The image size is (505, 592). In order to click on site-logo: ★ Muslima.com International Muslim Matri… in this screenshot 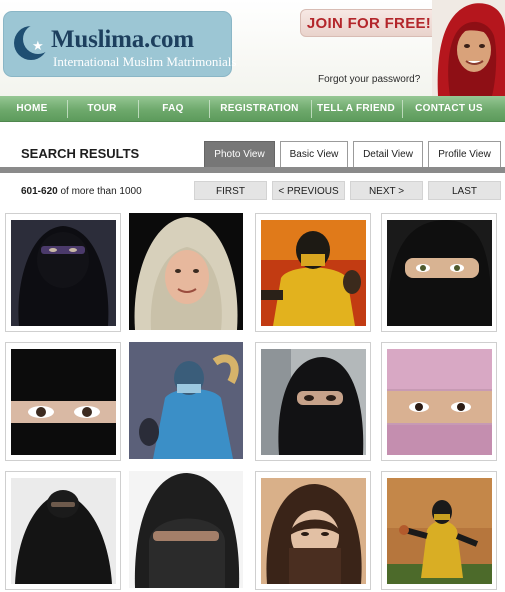, I will do `click(119, 44)`.